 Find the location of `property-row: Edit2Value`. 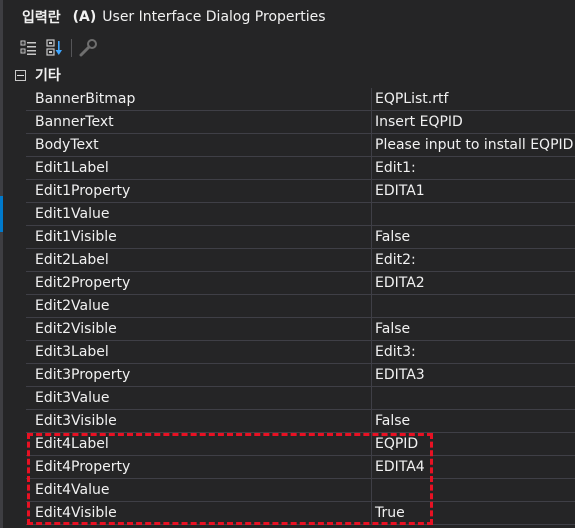

property-row: Edit2Value is located at coordinates (289, 306).